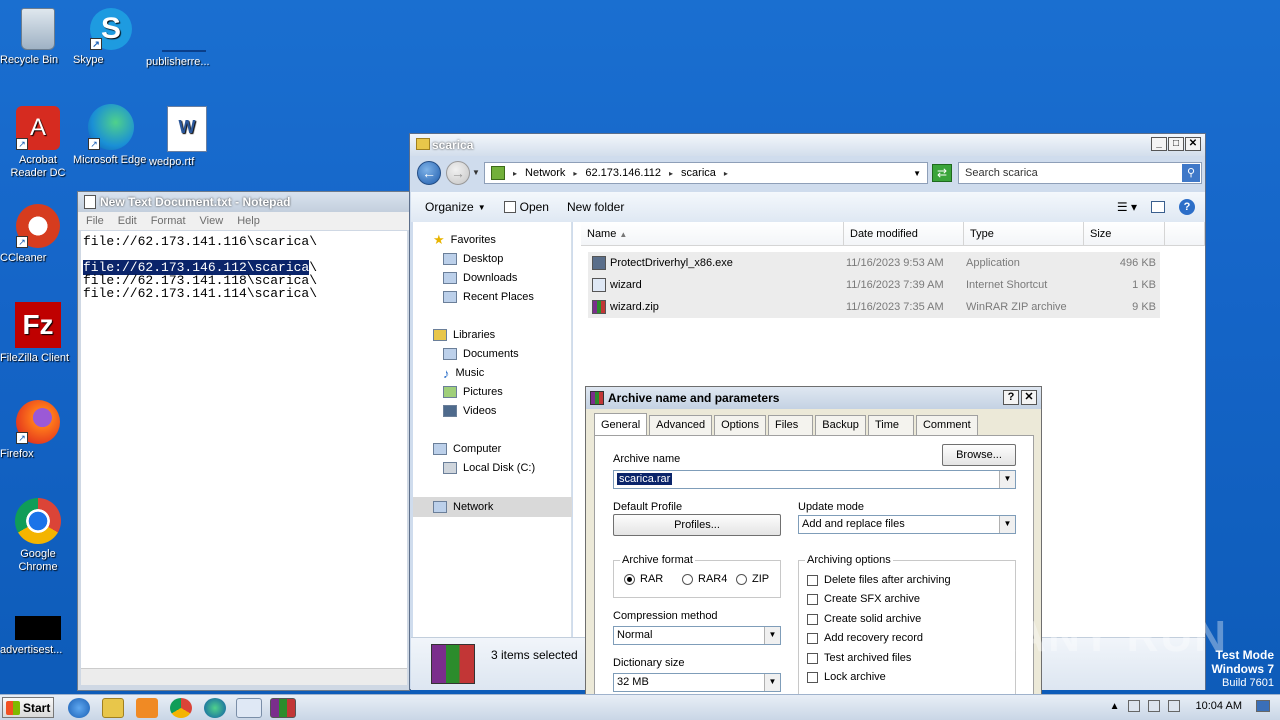  What do you see at coordinates (1153, 706) in the screenshot?
I see `network-tray-icon` at bounding box center [1153, 706].